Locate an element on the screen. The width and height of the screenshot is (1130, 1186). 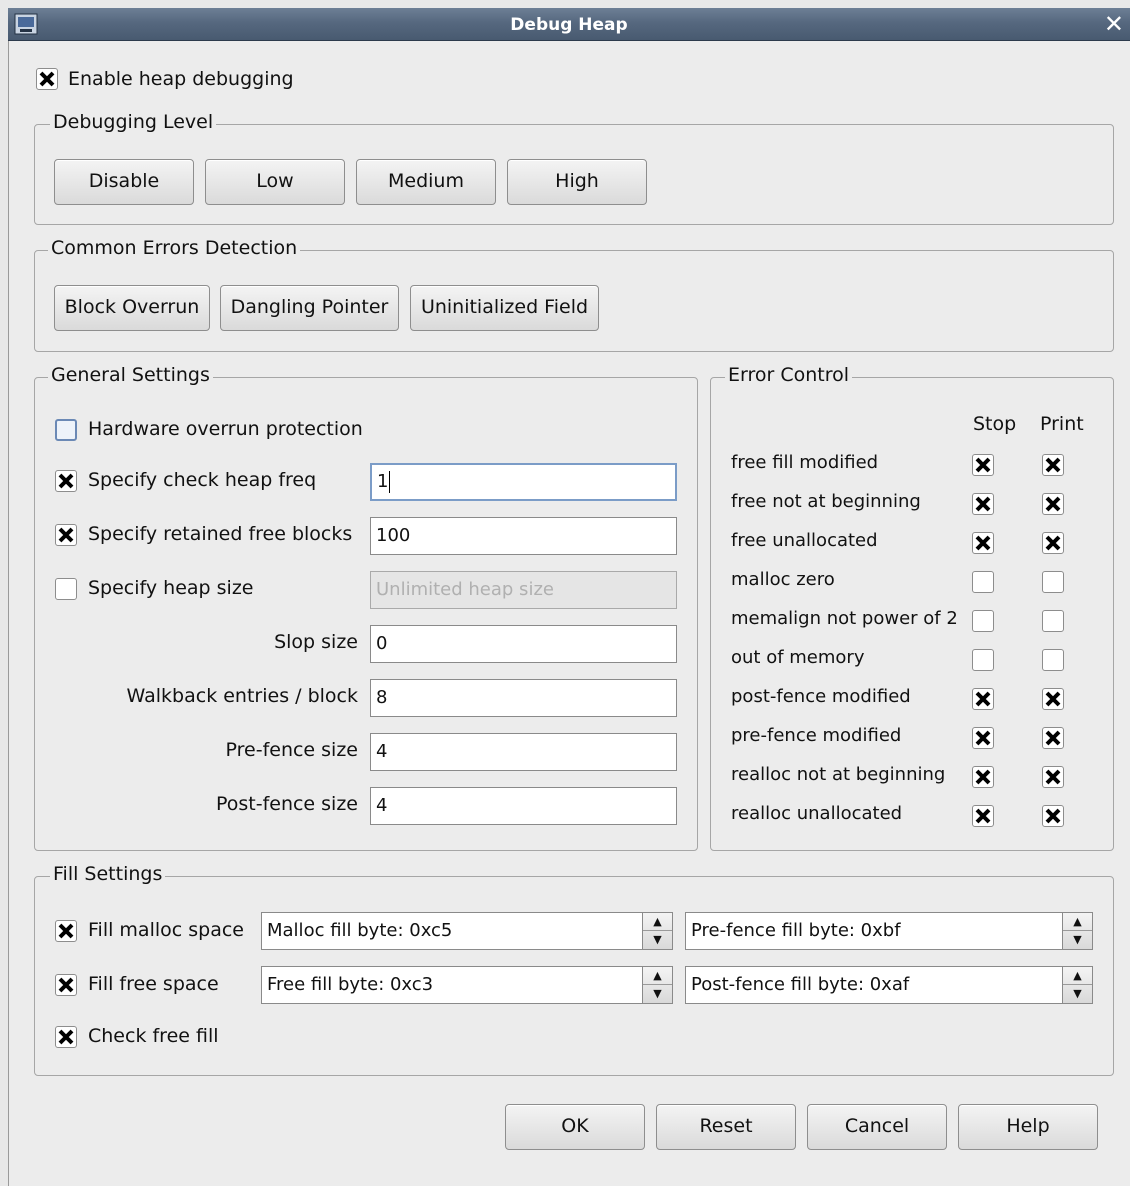
title-bar: Debug Heap ✕ is located at coordinates (569, 24).